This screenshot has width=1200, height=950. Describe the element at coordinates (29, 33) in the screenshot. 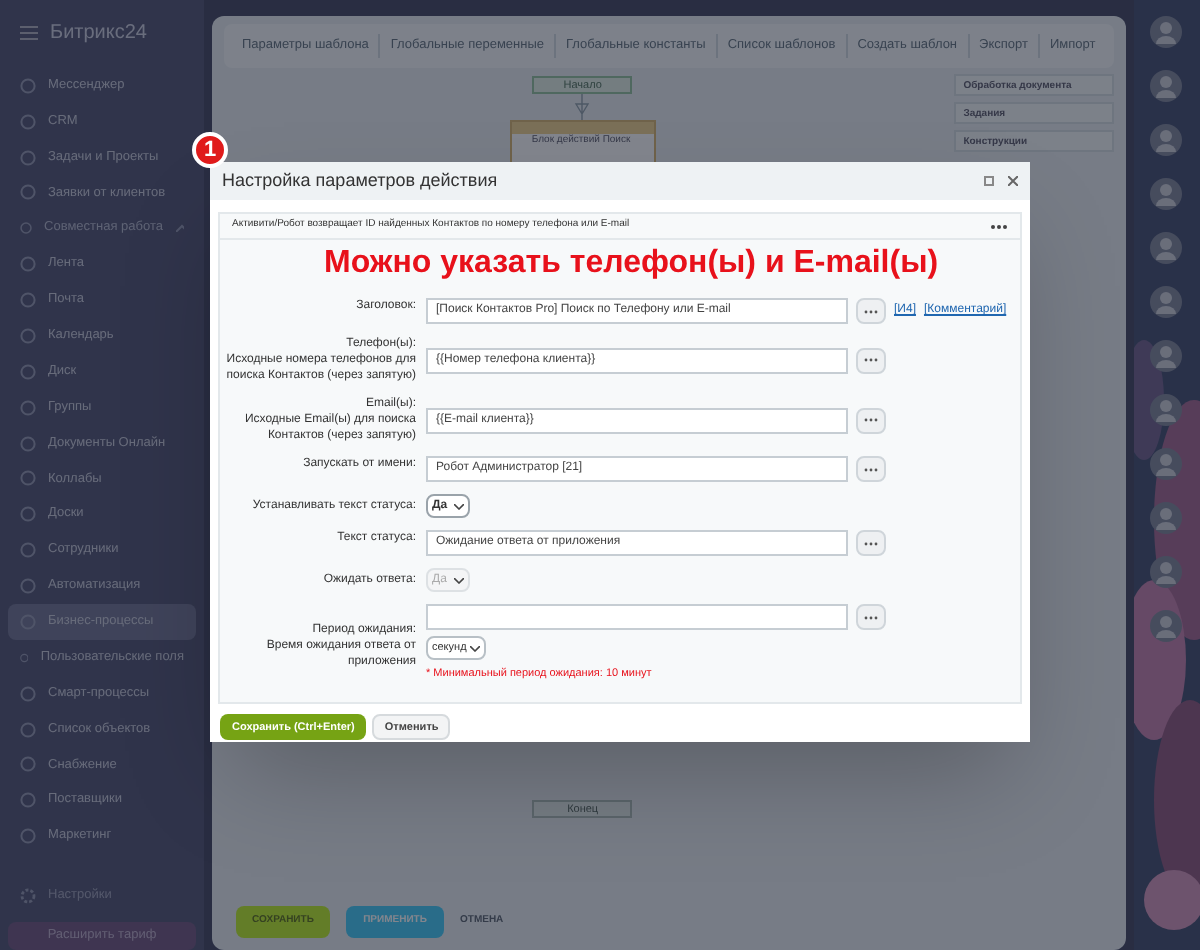

I see `menu-icon` at that location.